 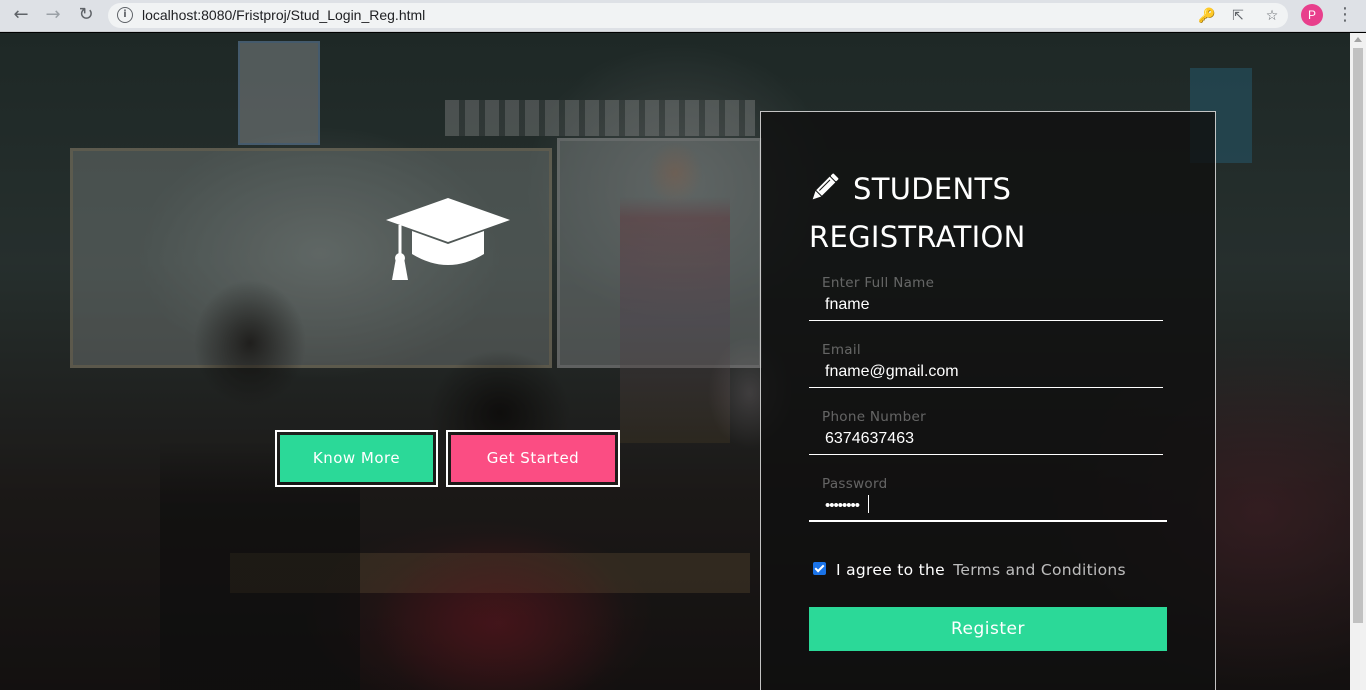 I want to click on full-name-input, so click(x=986, y=305).